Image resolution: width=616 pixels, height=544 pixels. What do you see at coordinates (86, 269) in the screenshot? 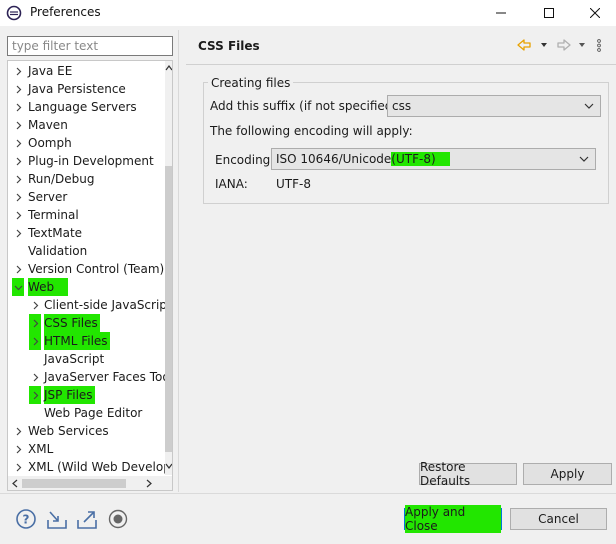
I see `tree-item: Version Control (Team)` at bounding box center [86, 269].